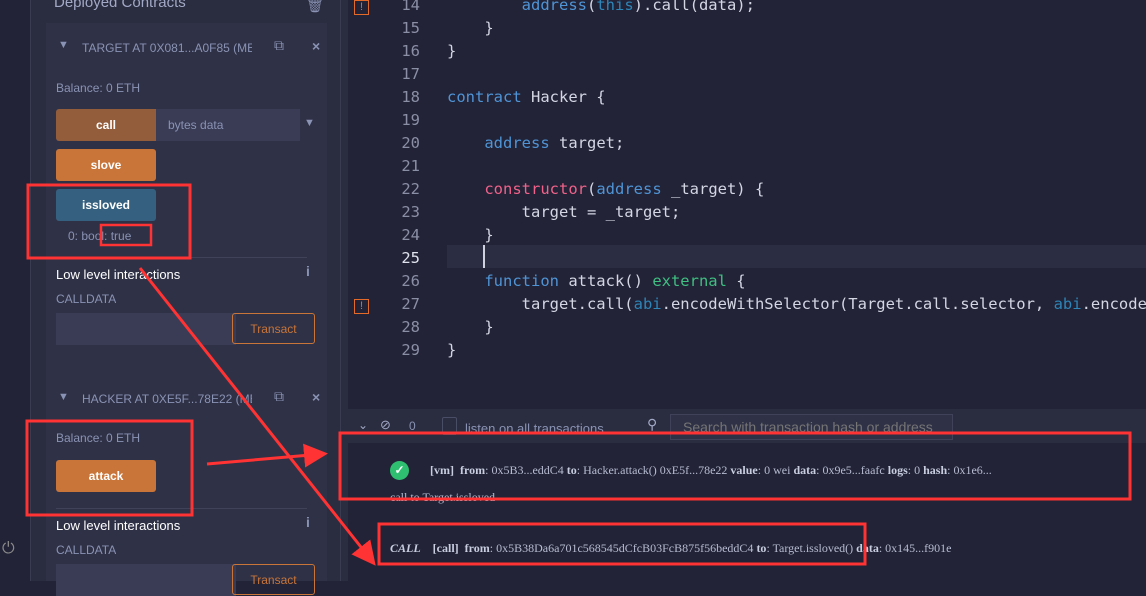 Image resolution: width=1146 pixels, height=596 pixels. What do you see at coordinates (109, 221) in the screenshot?
I see `annotation-box-issloved` at bounding box center [109, 221].